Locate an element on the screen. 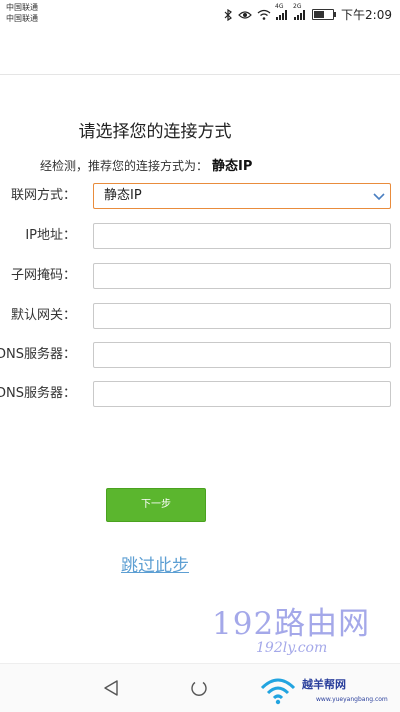  network-type-2: 2G is located at coordinates (297, 6).